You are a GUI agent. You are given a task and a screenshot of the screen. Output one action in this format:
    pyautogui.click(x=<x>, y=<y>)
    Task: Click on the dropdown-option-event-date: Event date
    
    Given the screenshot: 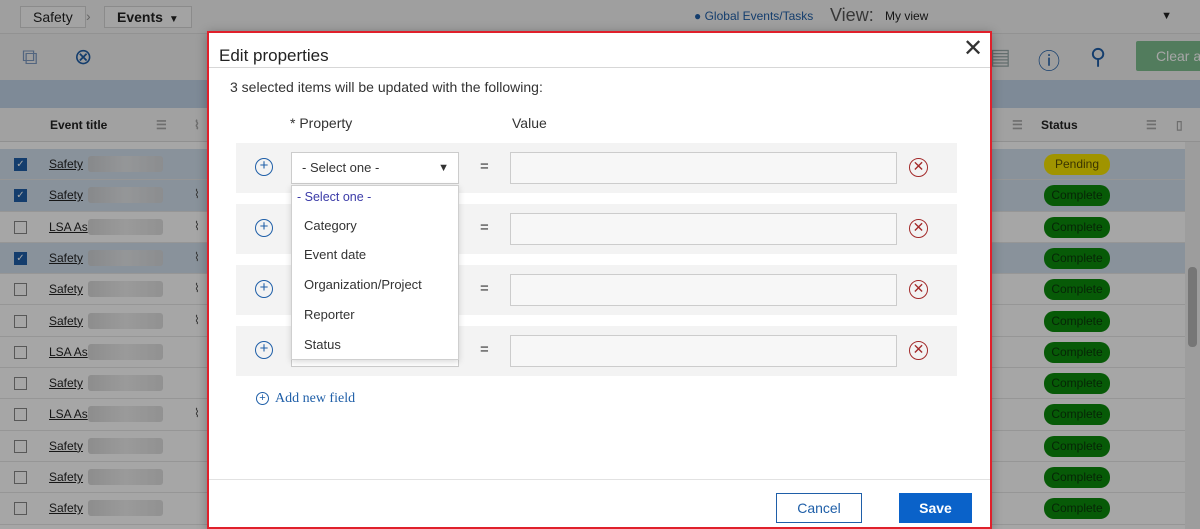 What is the action you would take?
    pyautogui.click(x=335, y=254)
    